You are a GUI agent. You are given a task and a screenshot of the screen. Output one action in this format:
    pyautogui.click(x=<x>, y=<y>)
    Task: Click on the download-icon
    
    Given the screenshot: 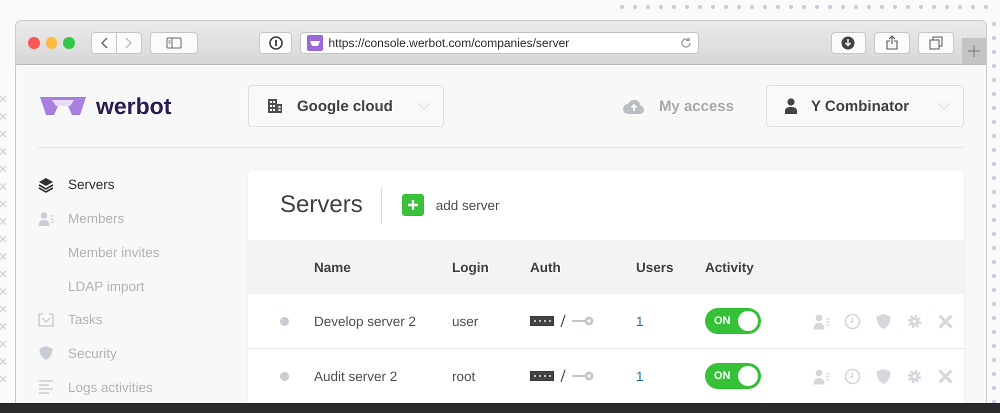 What is the action you would take?
    pyautogui.click(x=848, y=43)
    